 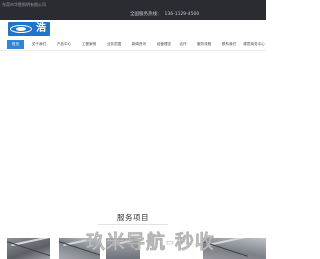 I want to click on hotline-label: 全国服务热线：, so click(x=146, y=14).